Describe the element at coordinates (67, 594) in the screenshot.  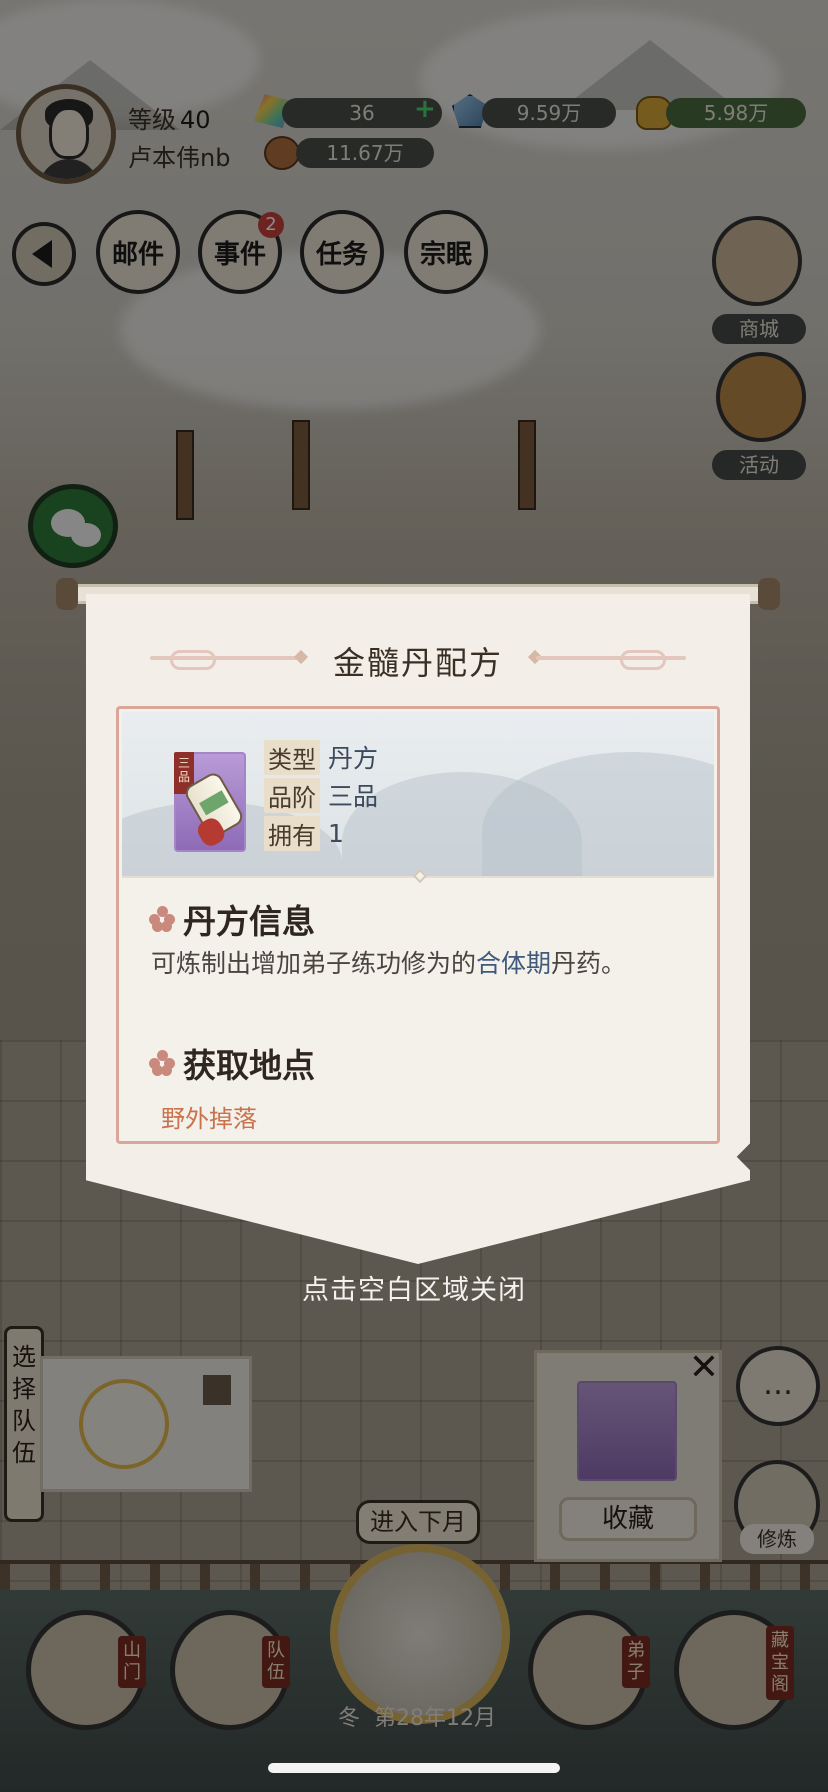
I see `scroll-rod-cap-left` at that location.